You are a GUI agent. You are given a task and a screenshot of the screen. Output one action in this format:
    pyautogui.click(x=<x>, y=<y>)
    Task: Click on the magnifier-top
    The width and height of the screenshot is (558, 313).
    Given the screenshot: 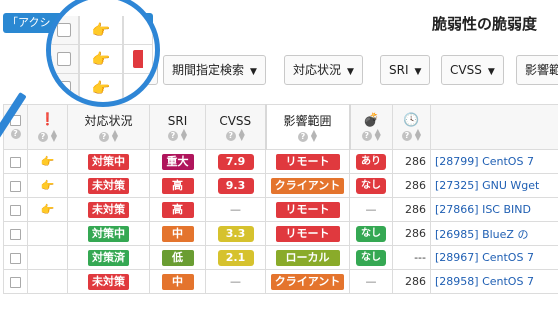 What is the action you would take?
    pyautogui.click(x=103, y=8)
    